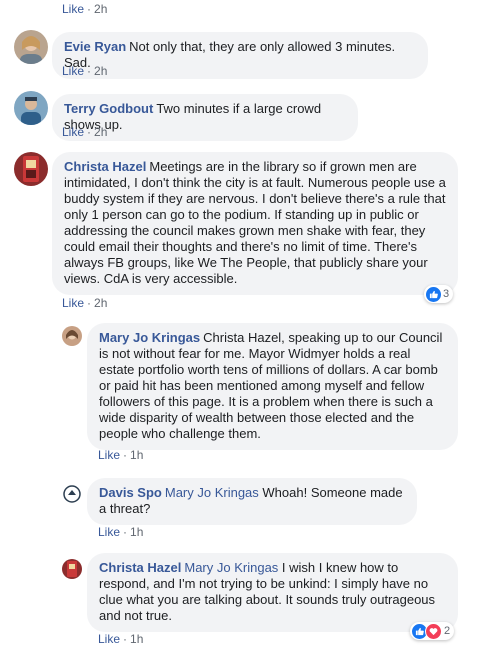 The width and height of the screenshot is (490, 658). I want to click on reaction-count: 3, so click(446, 294).